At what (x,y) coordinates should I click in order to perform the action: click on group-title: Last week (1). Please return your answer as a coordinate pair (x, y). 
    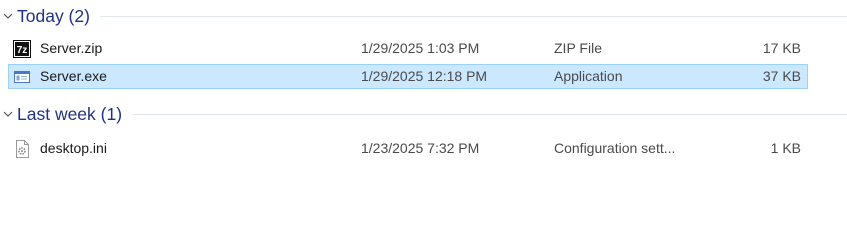
    Looking at the image, I should click on (70, 113).